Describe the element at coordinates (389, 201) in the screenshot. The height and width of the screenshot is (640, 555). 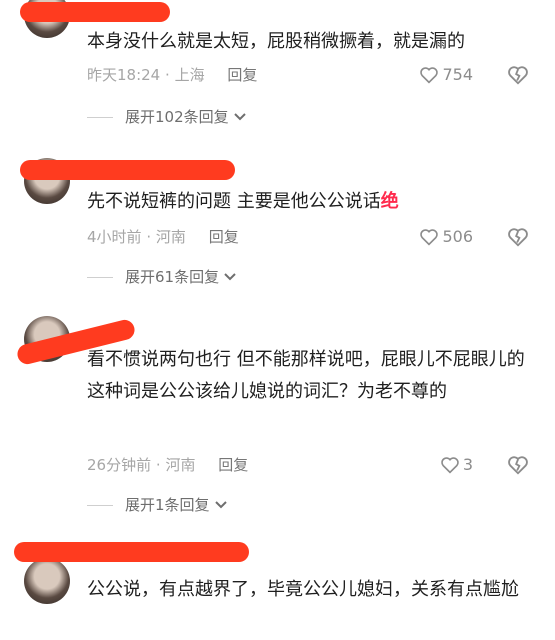
I see `comment-emphasis: 绝` at that location.